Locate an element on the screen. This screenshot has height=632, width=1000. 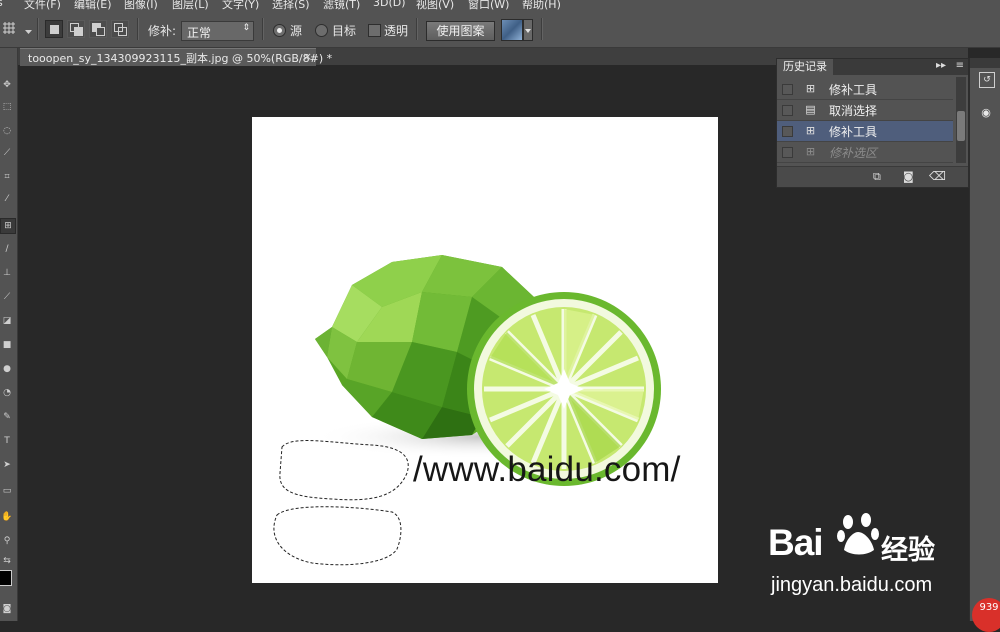
target-radio is located at coordinates (321, 30).